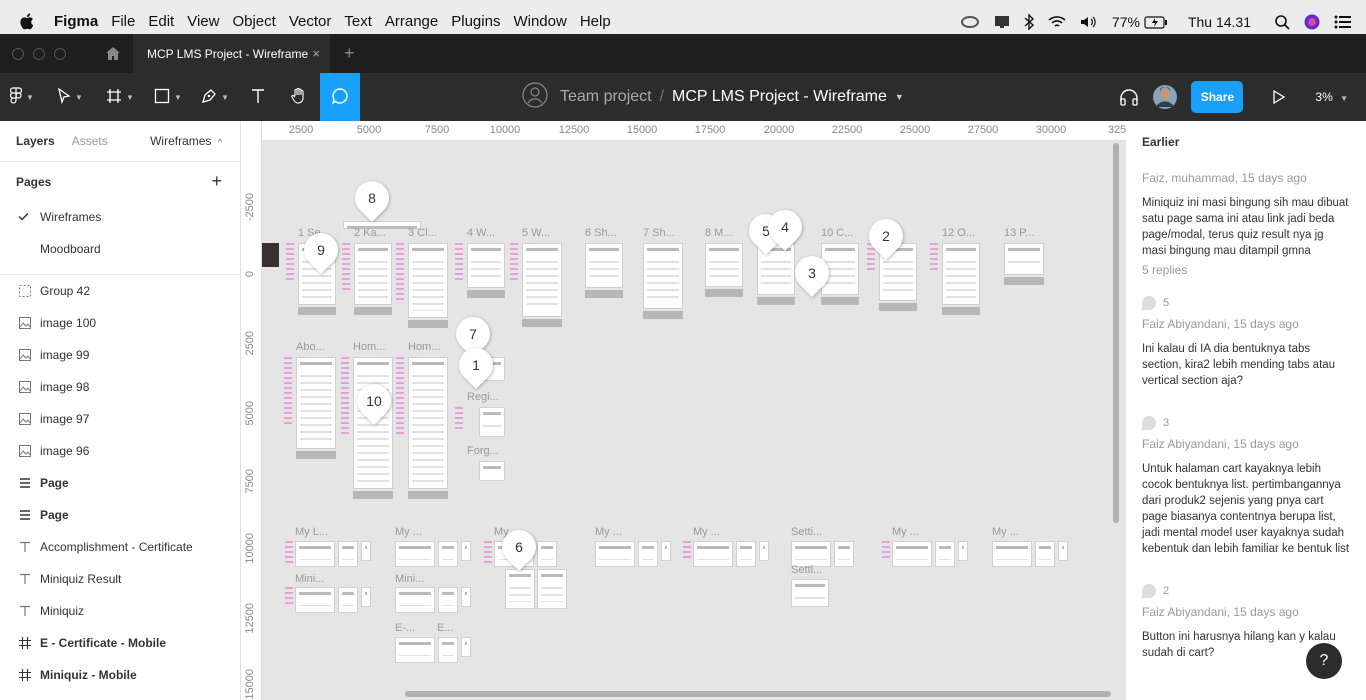 The image size is (1366, 700). I want to click on page-switcher: Wireframes ^, so click(186, 141).